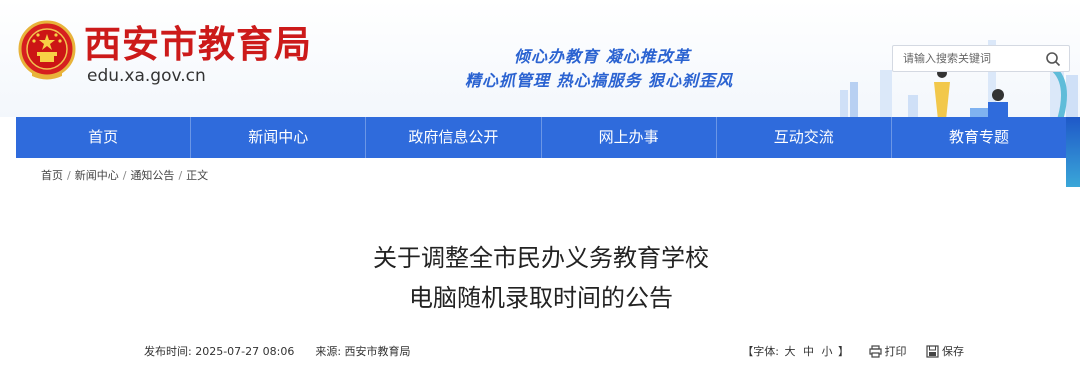 The width and height of the screenshot is (1080, 374). Describe the element at coordinates (932, 351) in the screenshot. I see `save-icon` at that location.